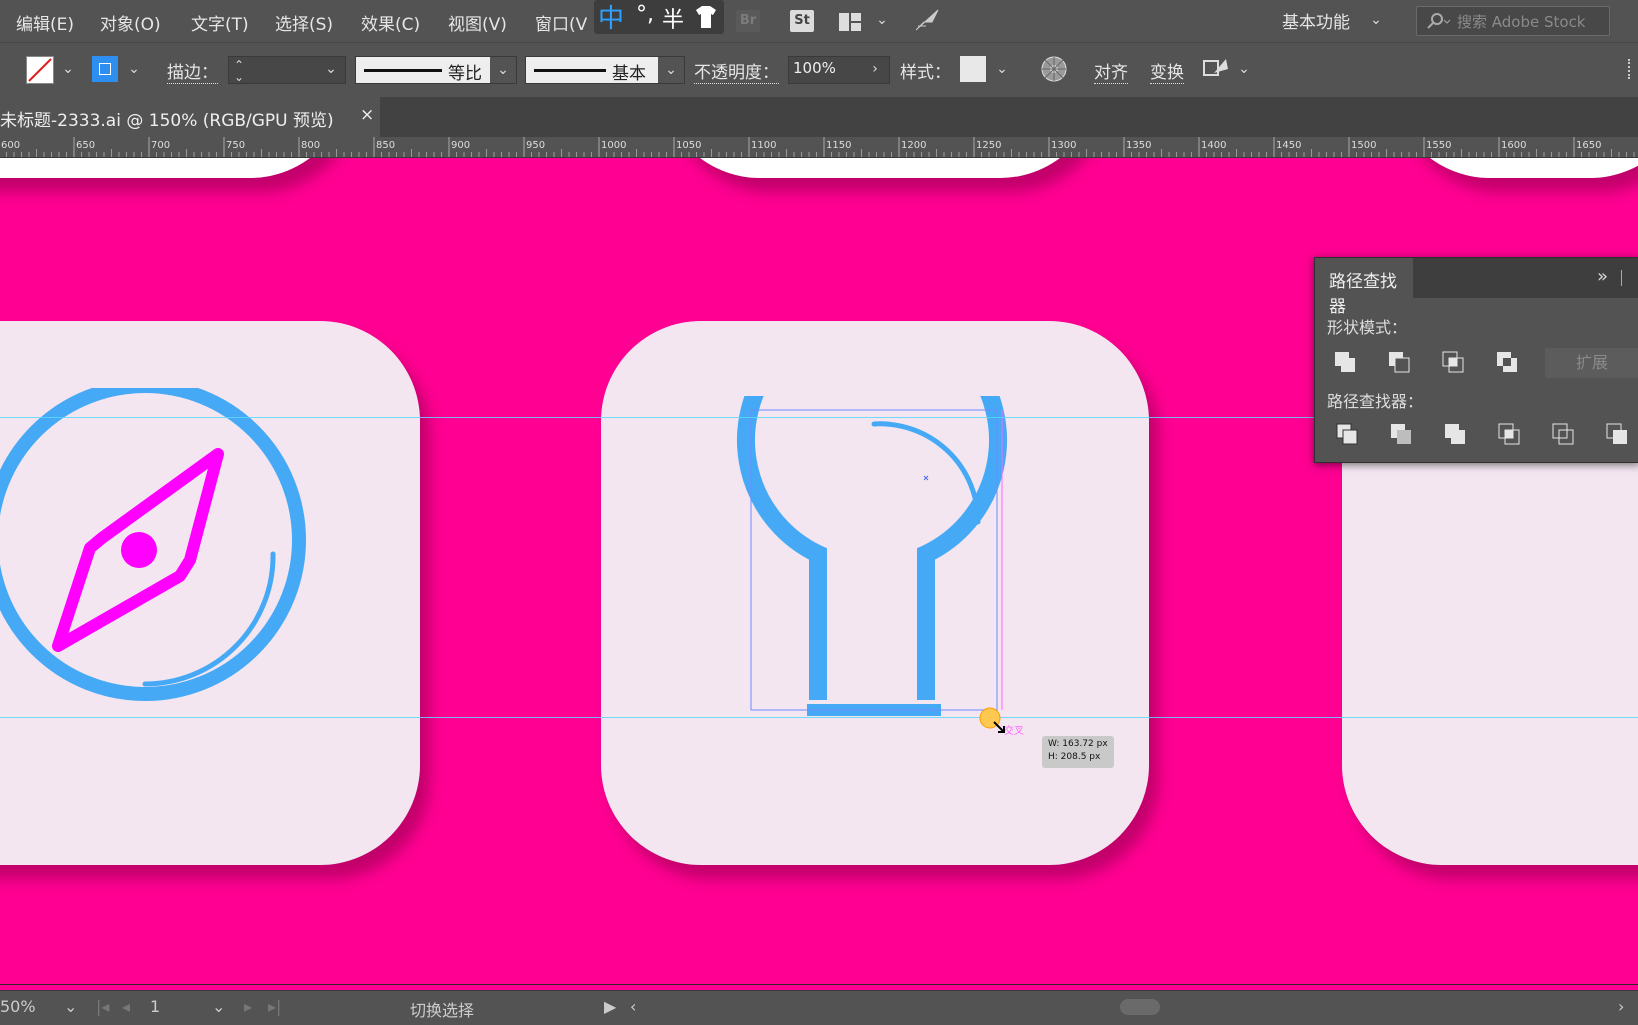 This screenshot has width=1638, height=1025. I want to click on prev-artboard-icon: ◂, so click(126, 1006).